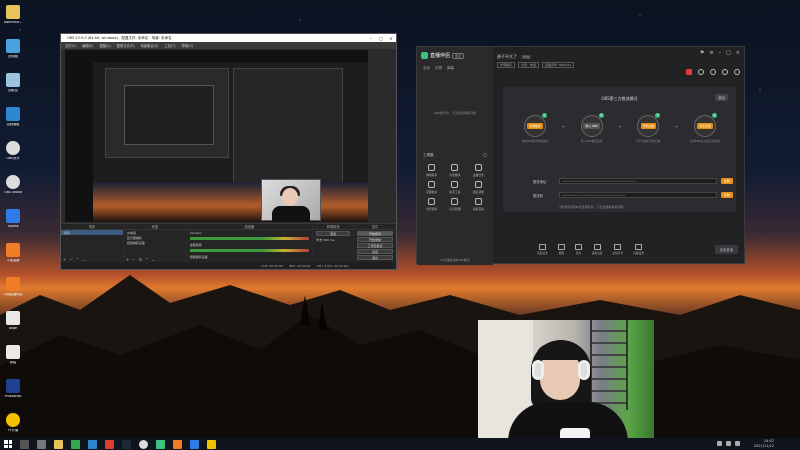  Describe the element at coordinates (188, 45) in the screenshot. I see `menu-help: 帮助(H)` at that location.